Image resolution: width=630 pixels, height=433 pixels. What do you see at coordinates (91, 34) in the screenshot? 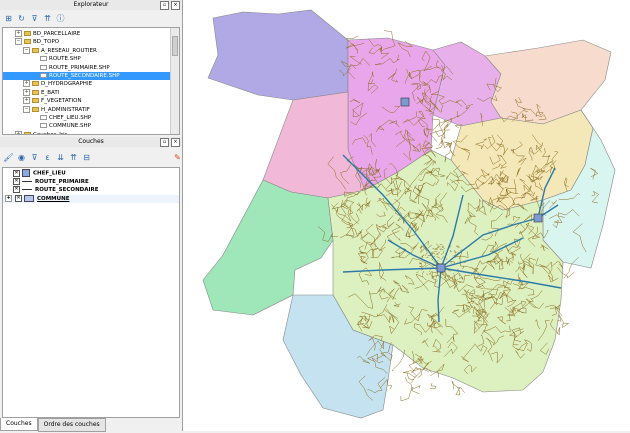
I see `tree-item: + BD_PARCELLAIRE` at bounding box center [91, 34].